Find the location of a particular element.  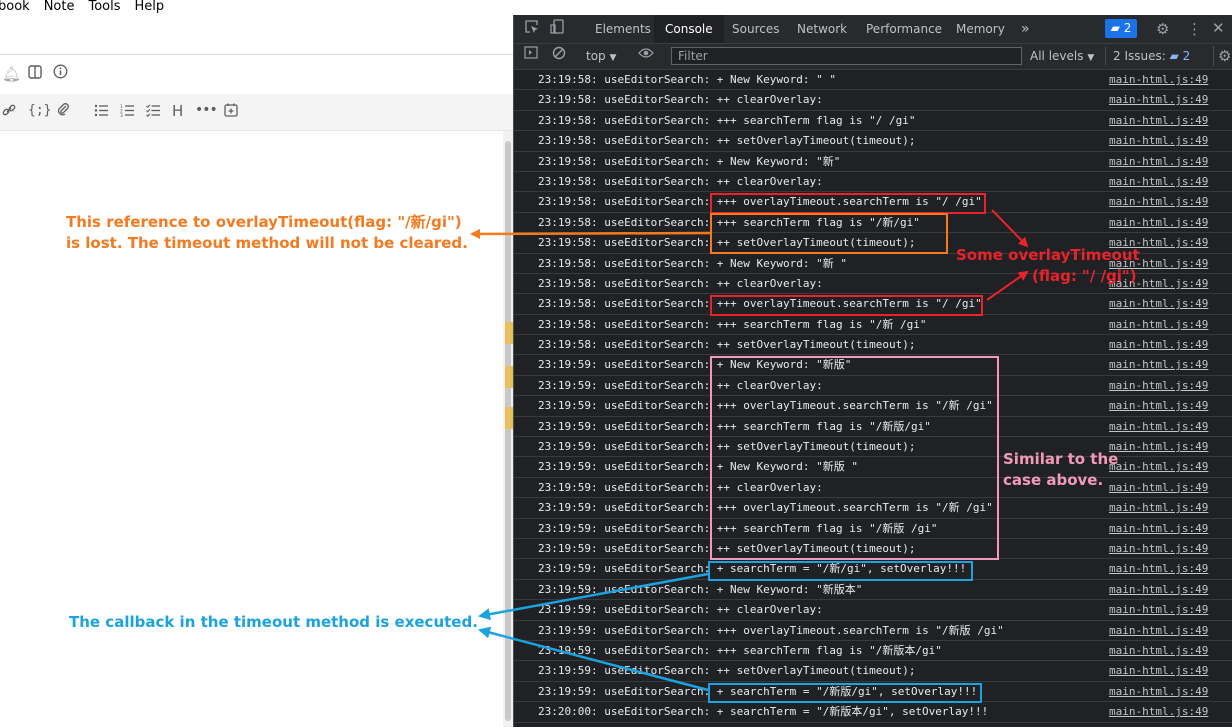

orange-arrow is located at coordinates (590, 233).